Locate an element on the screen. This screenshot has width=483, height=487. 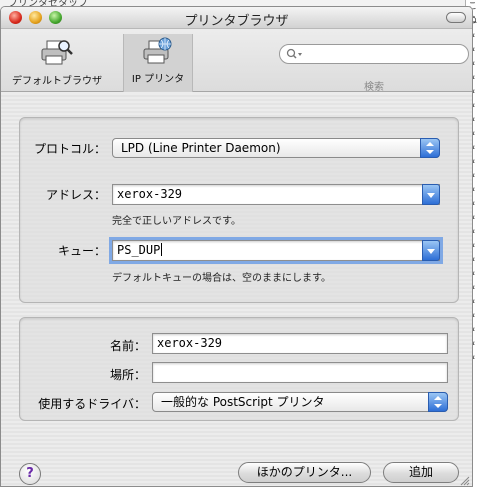
driver-popup: 一般的な PostScript プリンタ is located at coordinates (300, 402).